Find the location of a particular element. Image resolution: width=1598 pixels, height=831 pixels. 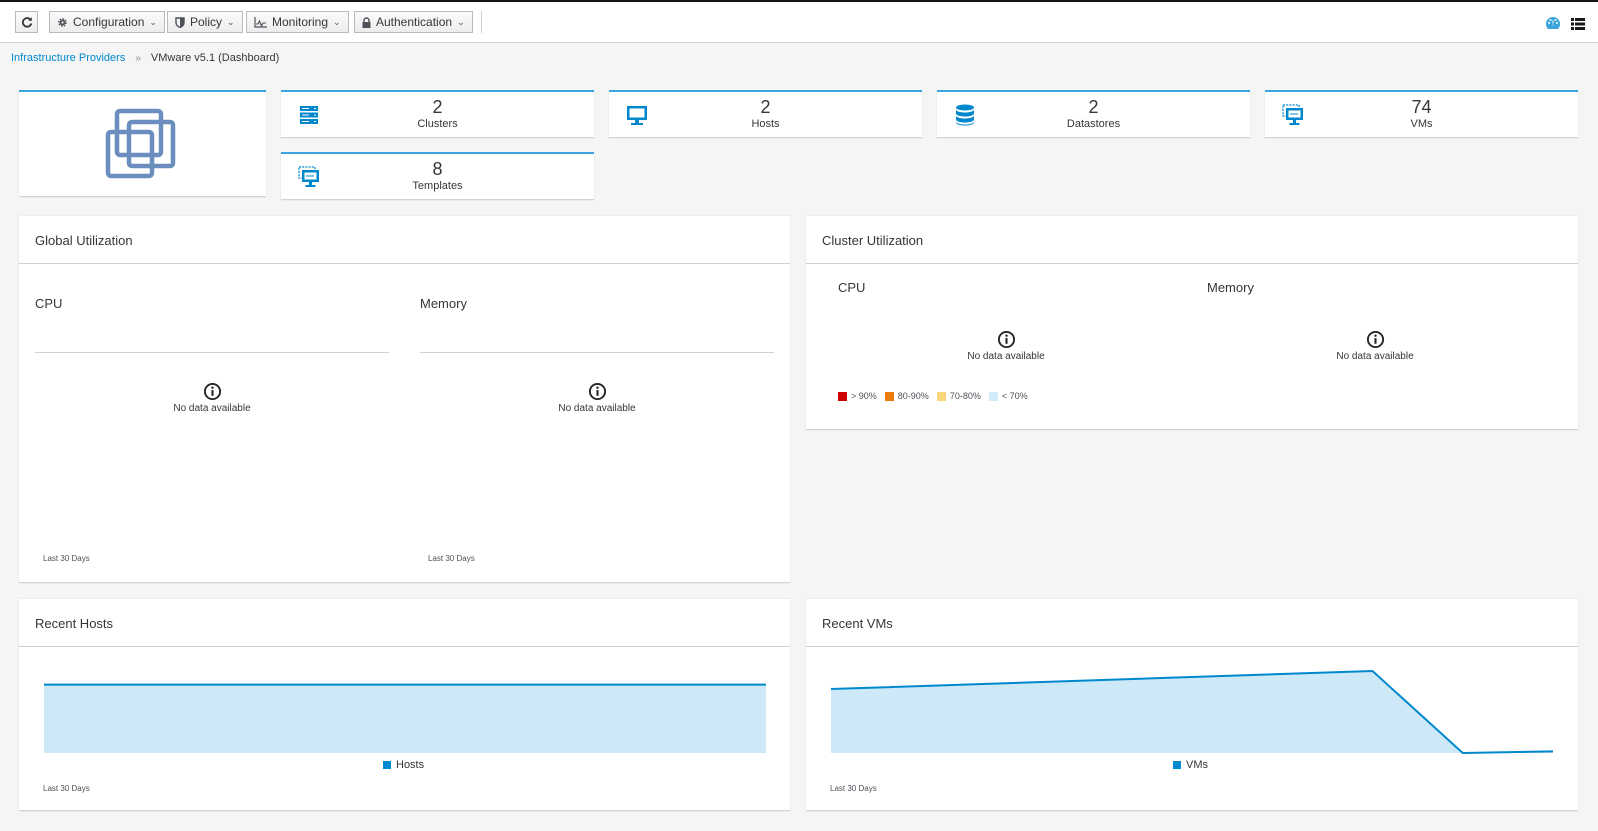

global-memory-title: Memory is located at coordinates (443, 303).